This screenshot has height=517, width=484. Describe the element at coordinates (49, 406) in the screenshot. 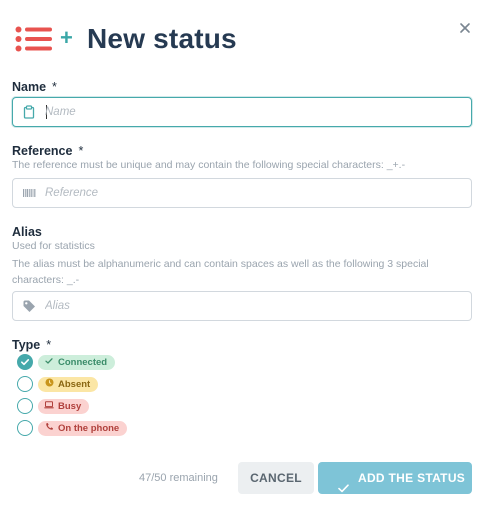

I see `laptop-icon` at that location.